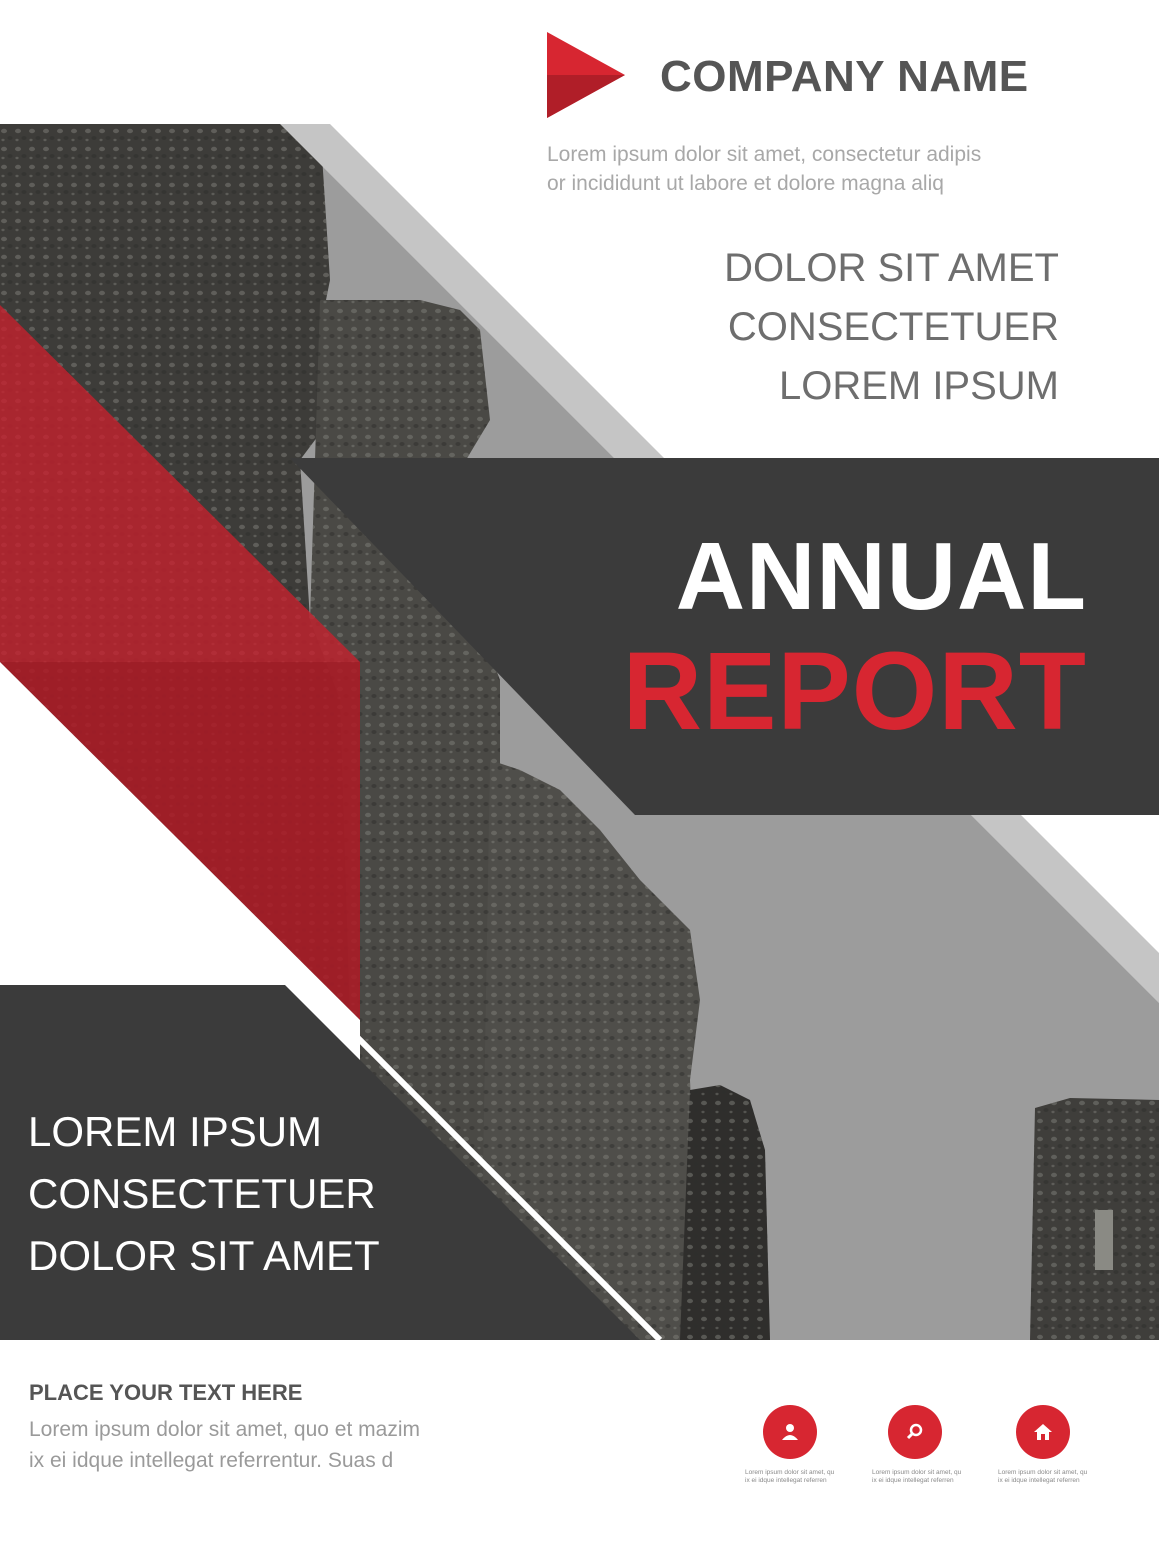  I want to click on home-icon-caption-1: Lorem ipsum dolor sit amet, qu, so click(1043, 1472).